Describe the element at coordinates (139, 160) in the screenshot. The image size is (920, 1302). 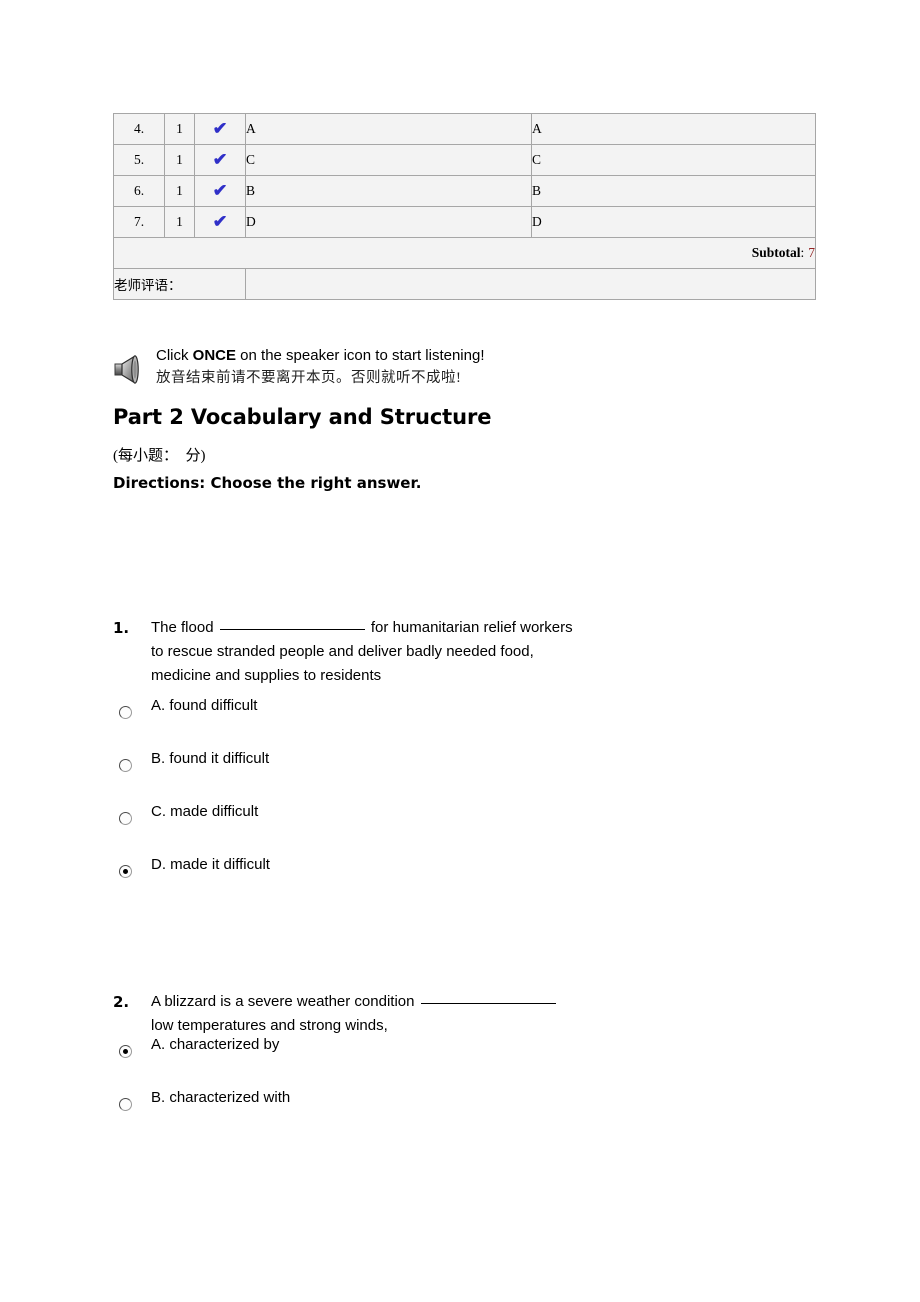
I see `row-number: 5.` at that location.